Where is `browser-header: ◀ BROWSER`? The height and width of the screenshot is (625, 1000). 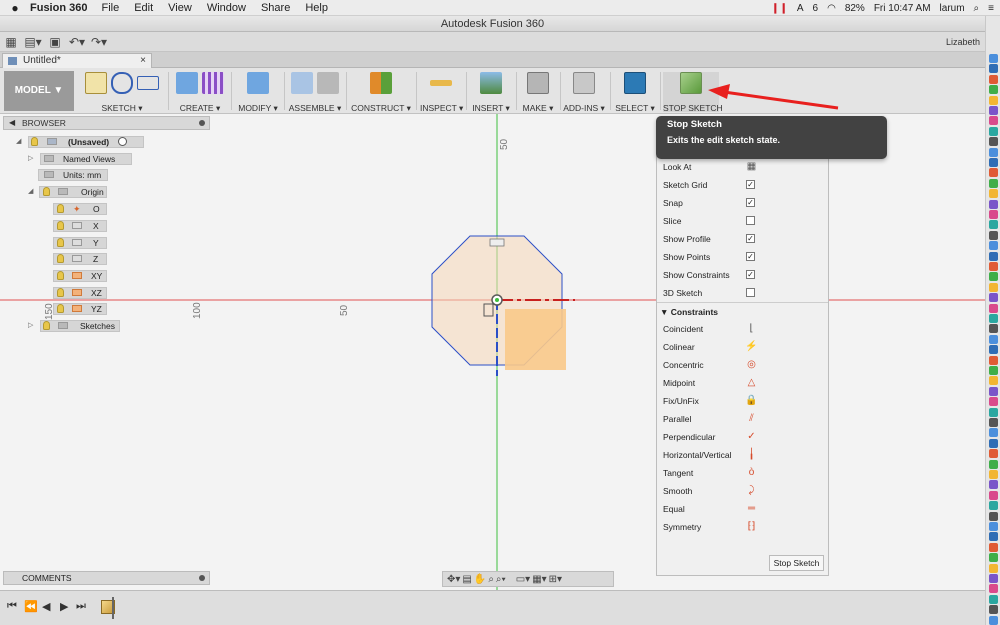
browser-header: ◀ BROWSER is located at coordinates (106, 123).